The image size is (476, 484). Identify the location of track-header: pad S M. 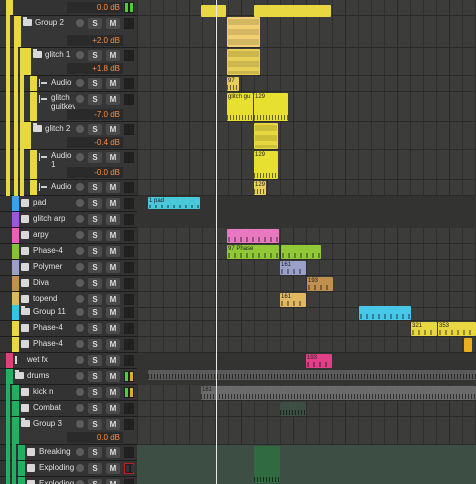
(68, 204).